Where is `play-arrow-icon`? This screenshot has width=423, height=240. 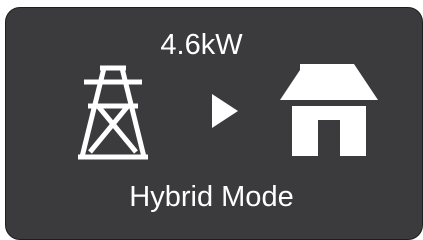
play-arrow-icon is located at coordinates (225, 111).